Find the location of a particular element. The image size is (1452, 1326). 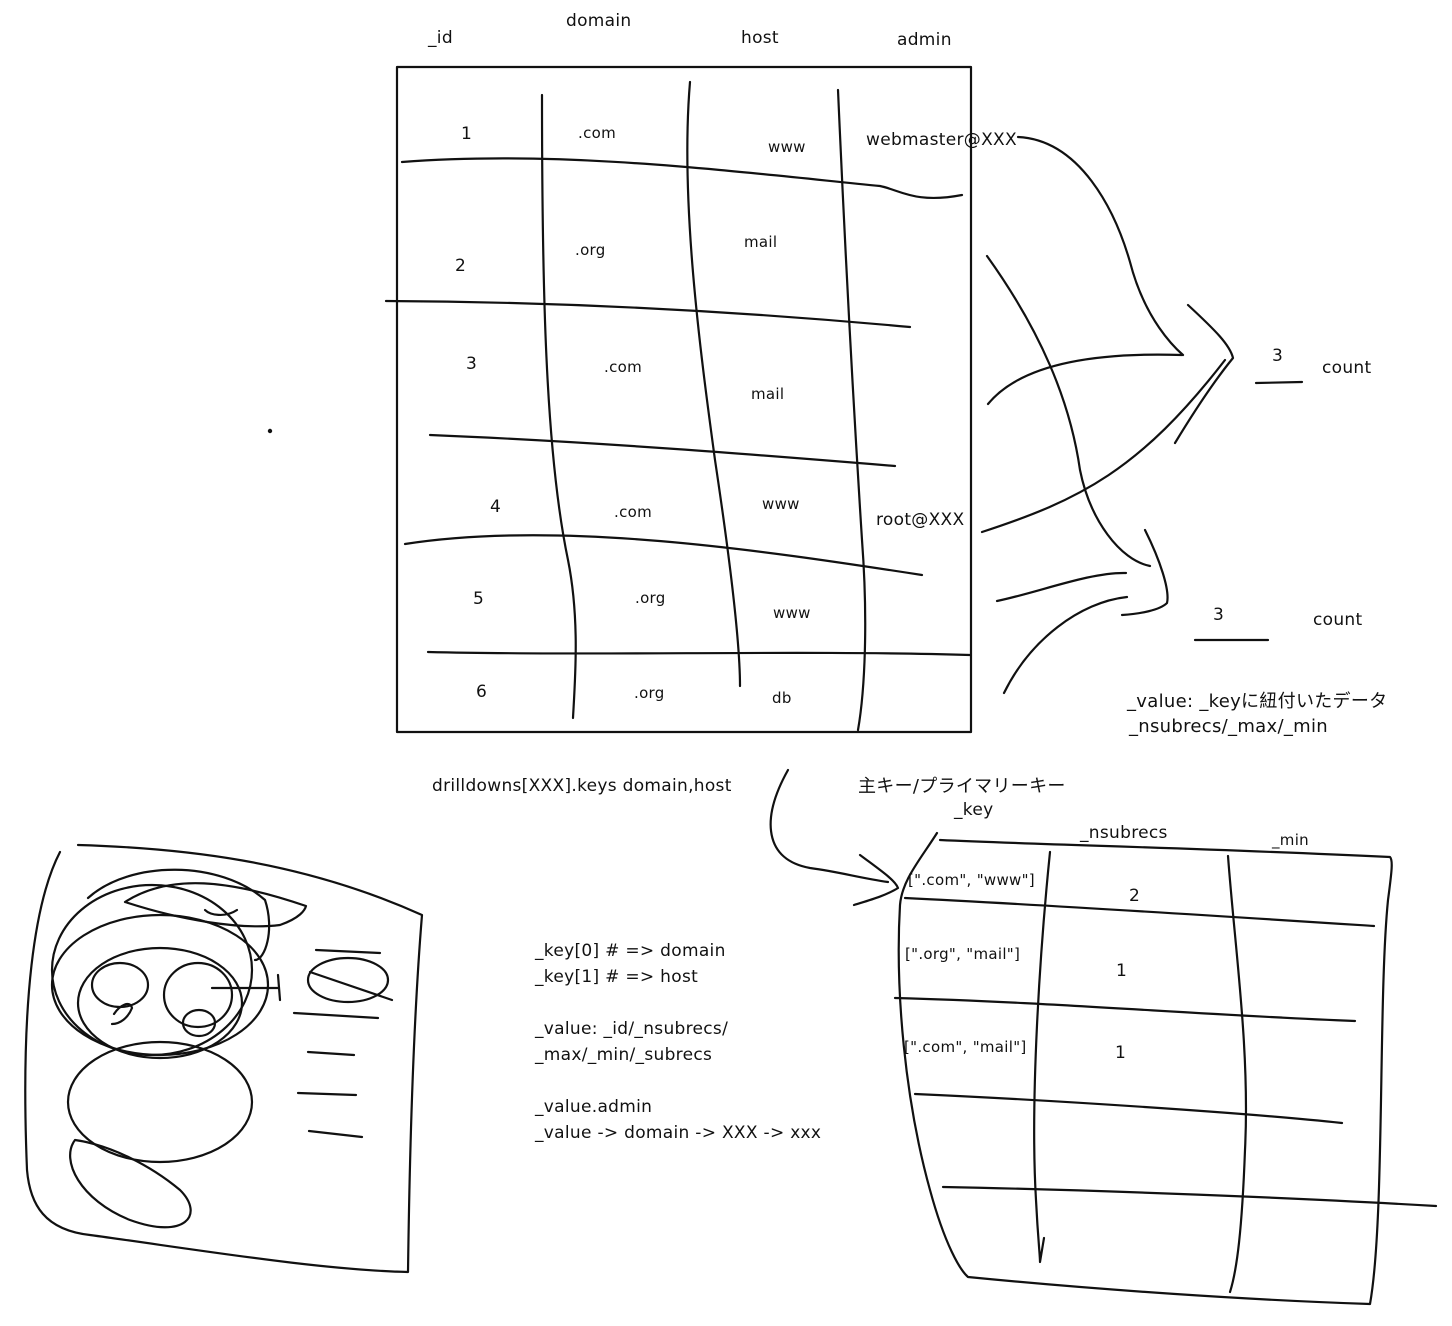

cell-host: db is located at coordinates (782, 698).